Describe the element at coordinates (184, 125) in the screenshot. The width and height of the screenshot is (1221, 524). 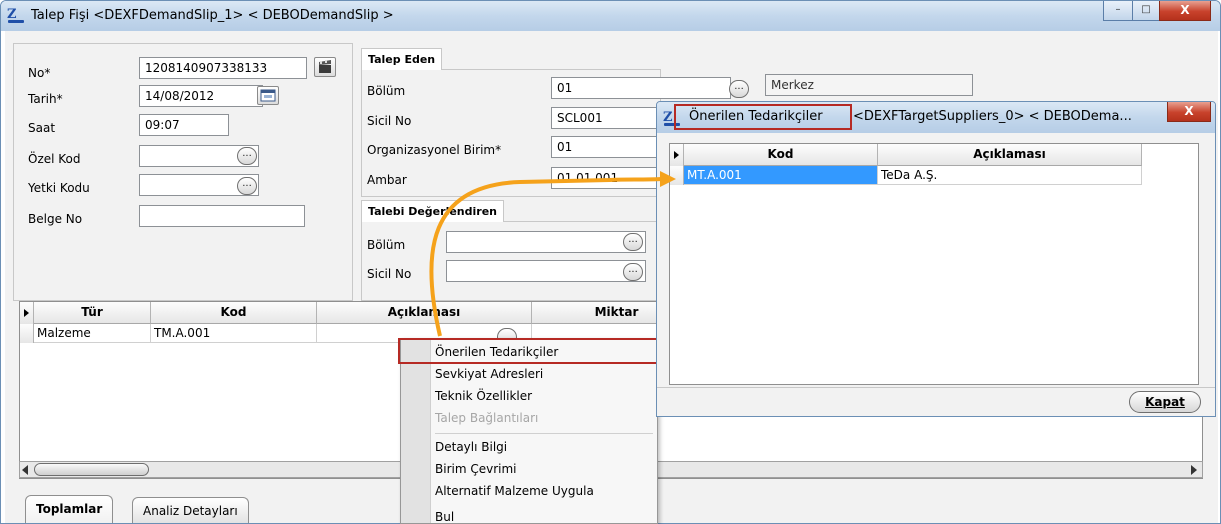
I see `saat-field: 09:07` at that location.